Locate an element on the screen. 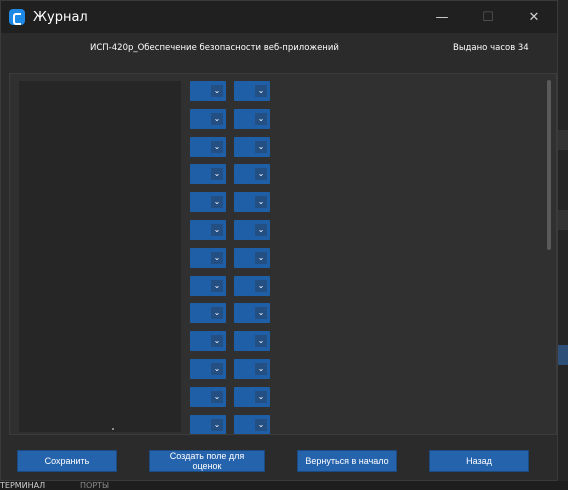  create-grade-field-button: Создать поле для оценок is located at coordinates (207, 461).